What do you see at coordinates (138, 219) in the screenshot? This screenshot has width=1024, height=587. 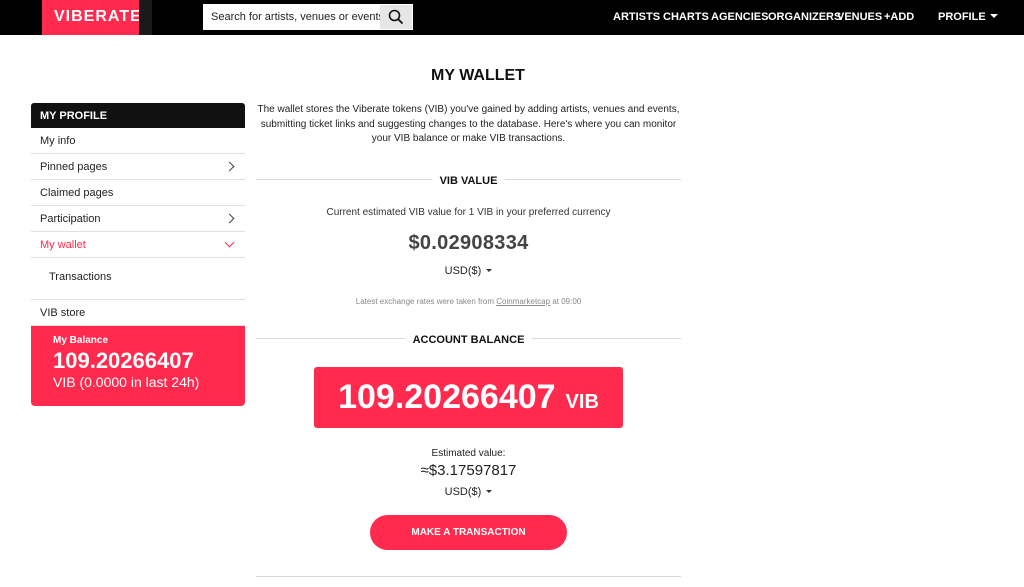 I see `sidebar-item-participation: Participation` at bounding box center [138, 219].